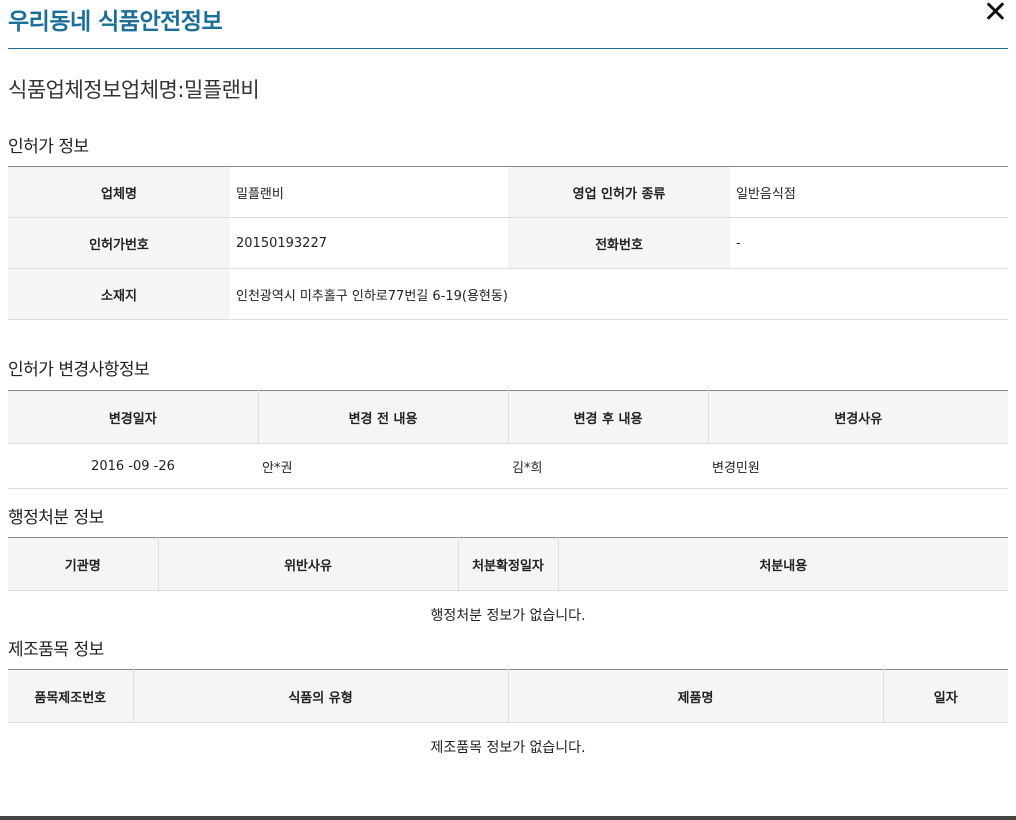  I want to click on table-header-row: 기관명 위반사유 처분확정일자 처분내용, so click(508, 564).